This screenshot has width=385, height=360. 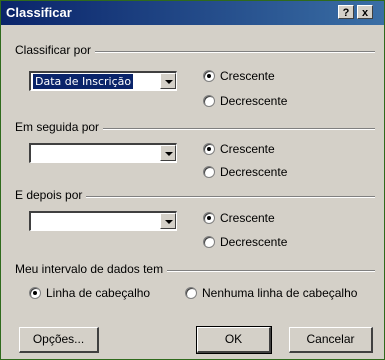 I want to click on cancel-button: Cancelar, so click(x=331, y=340).